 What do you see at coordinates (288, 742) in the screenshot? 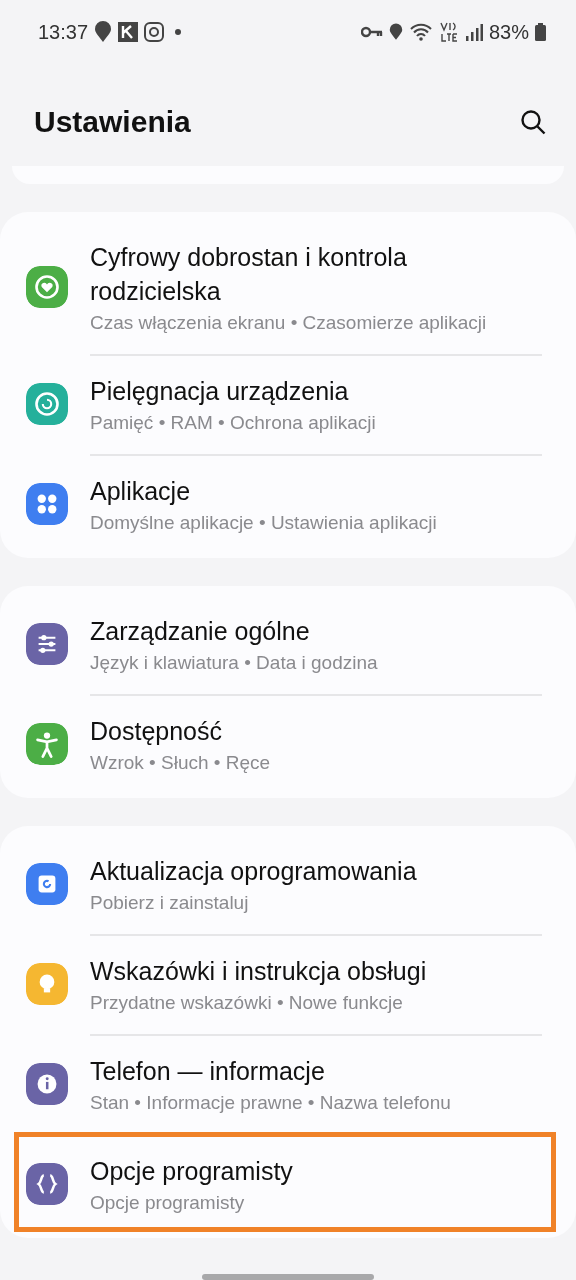
I see `settings-item: Dostępność Wzrok • Słuch • Ręce` at bounding box center [288, 742].